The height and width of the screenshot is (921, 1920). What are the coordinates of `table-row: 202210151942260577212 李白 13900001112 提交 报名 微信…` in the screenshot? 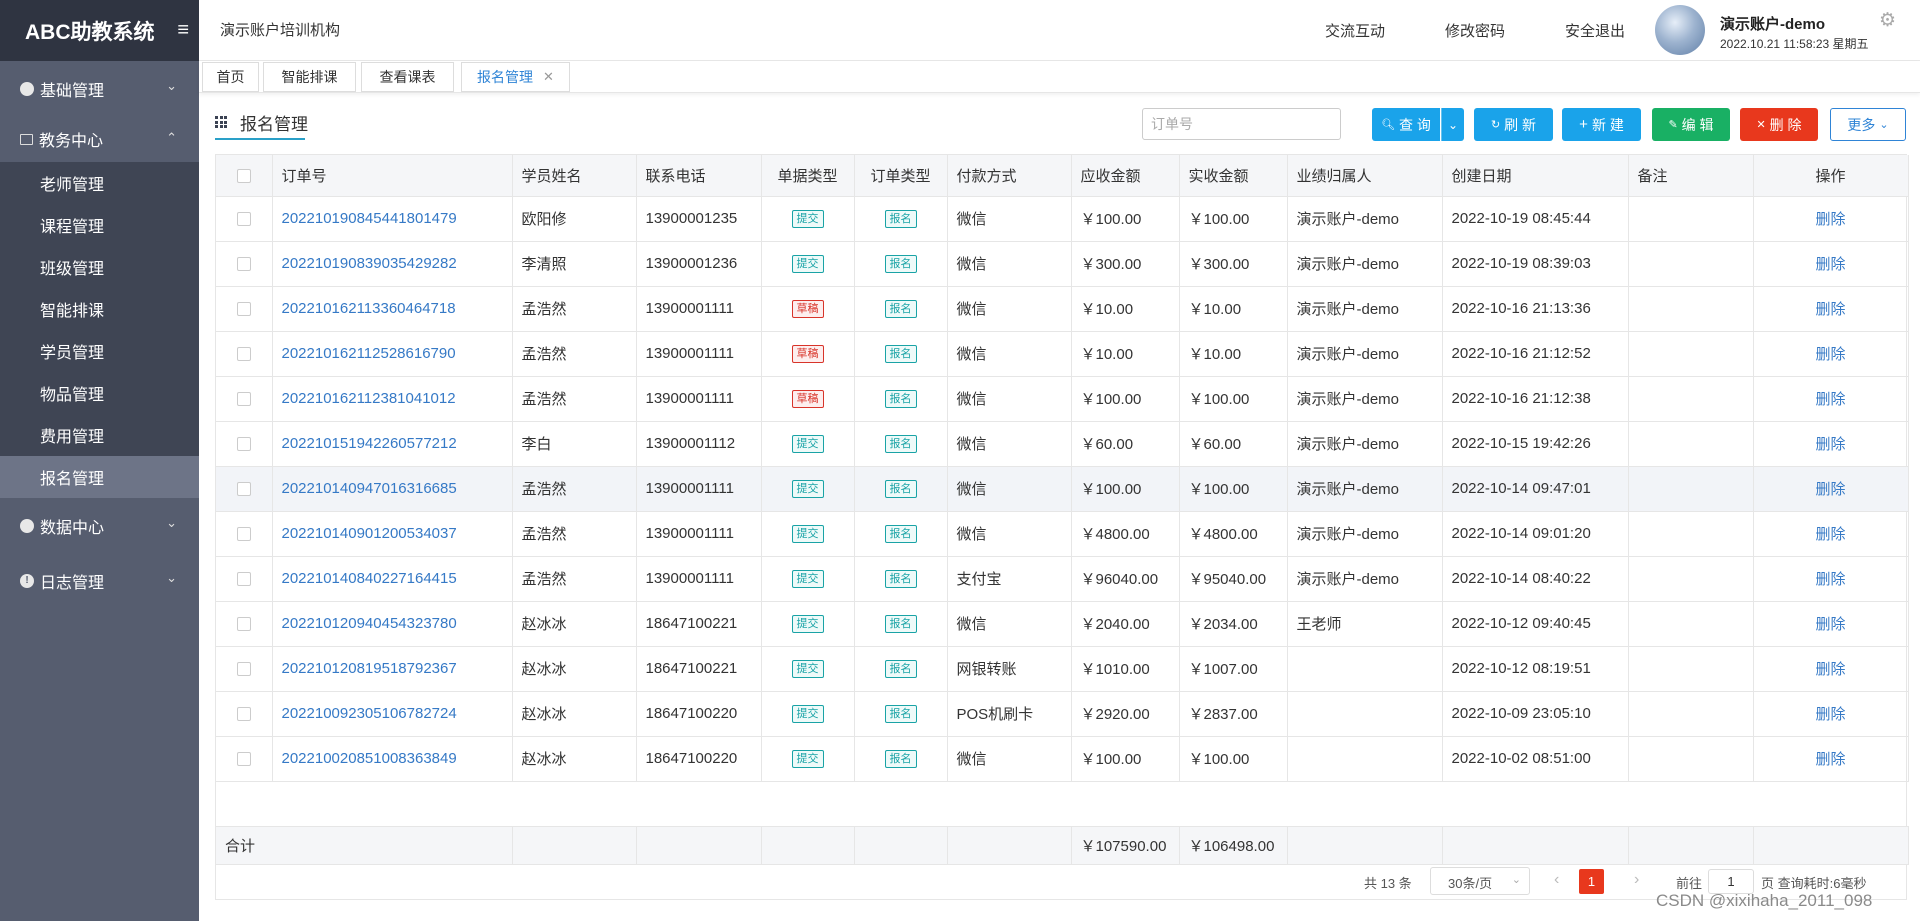 It's located at (1062, 444).